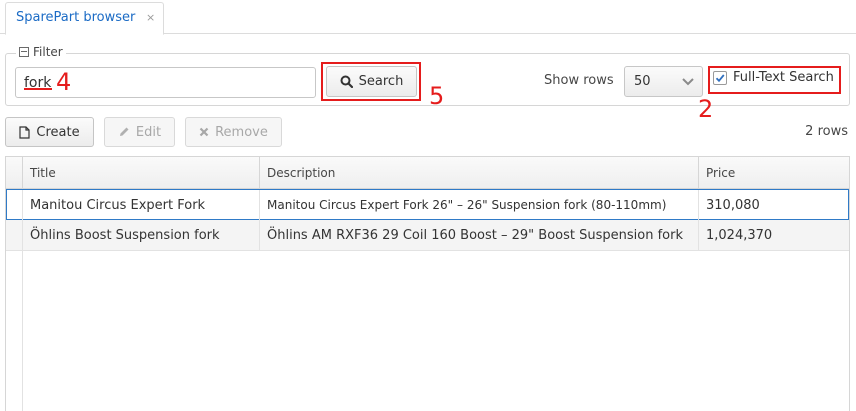 The height and width of the screenshot is (411, 856). What do you see at coordinates (22, 331) in the screenshot?
I see `column-divider` at bounding box center [22, 331].